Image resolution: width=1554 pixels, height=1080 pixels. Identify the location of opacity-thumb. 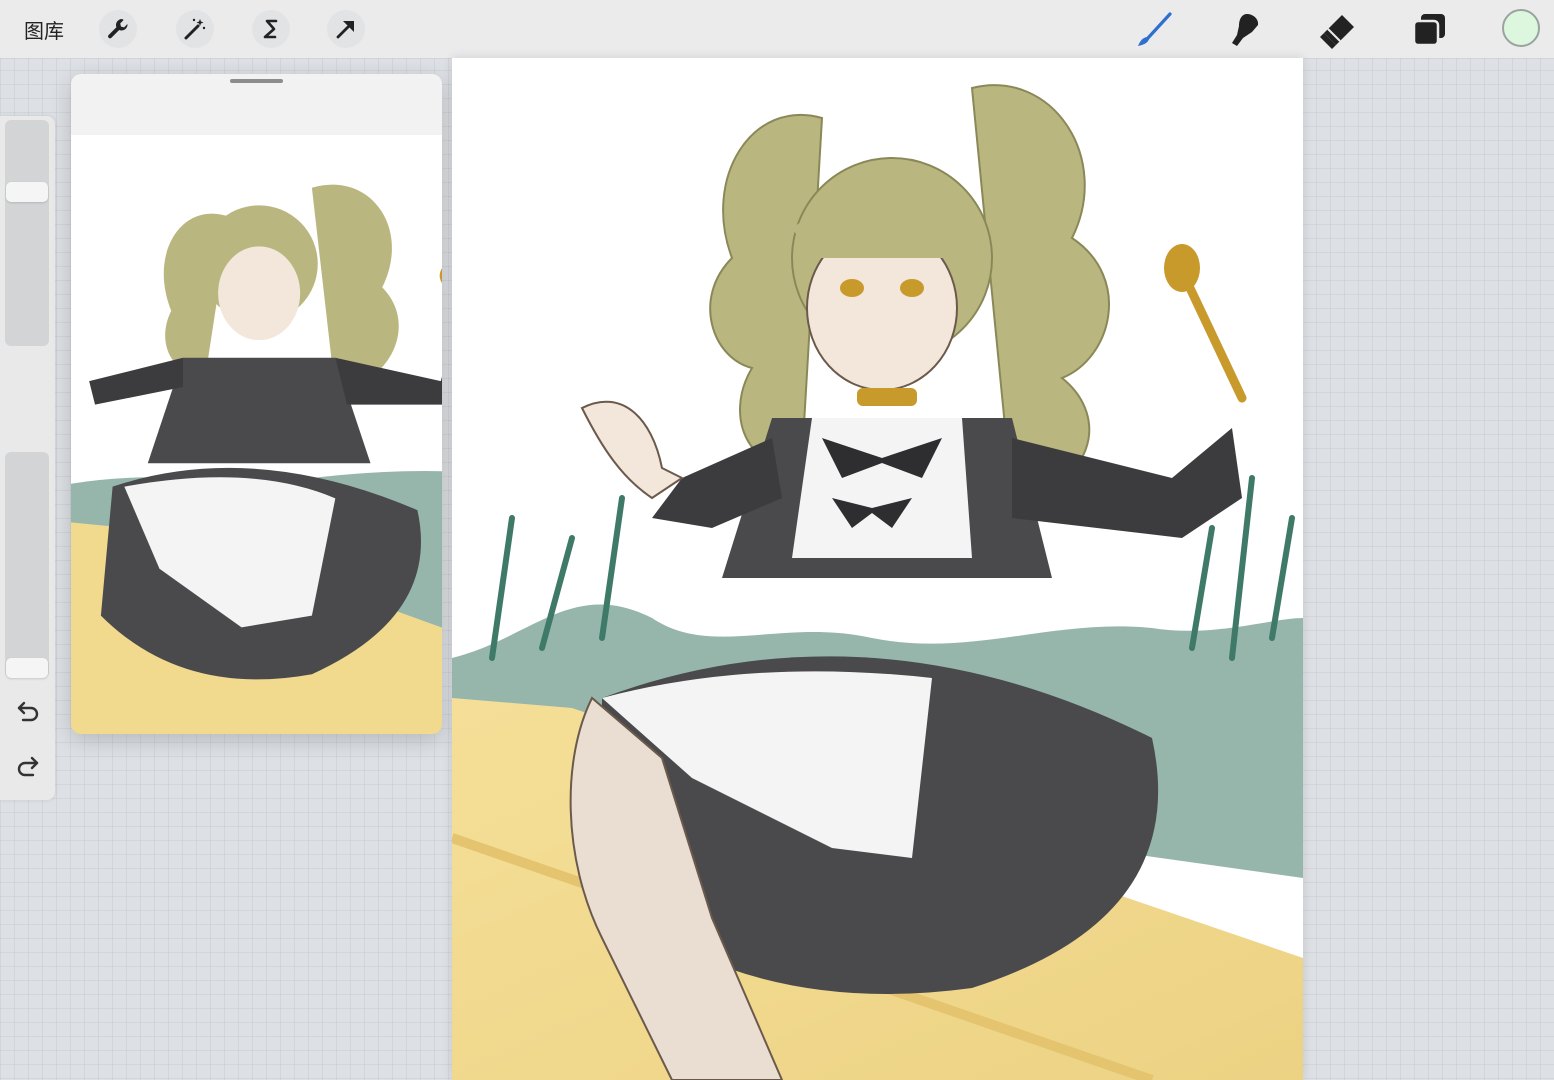
(27, 668).